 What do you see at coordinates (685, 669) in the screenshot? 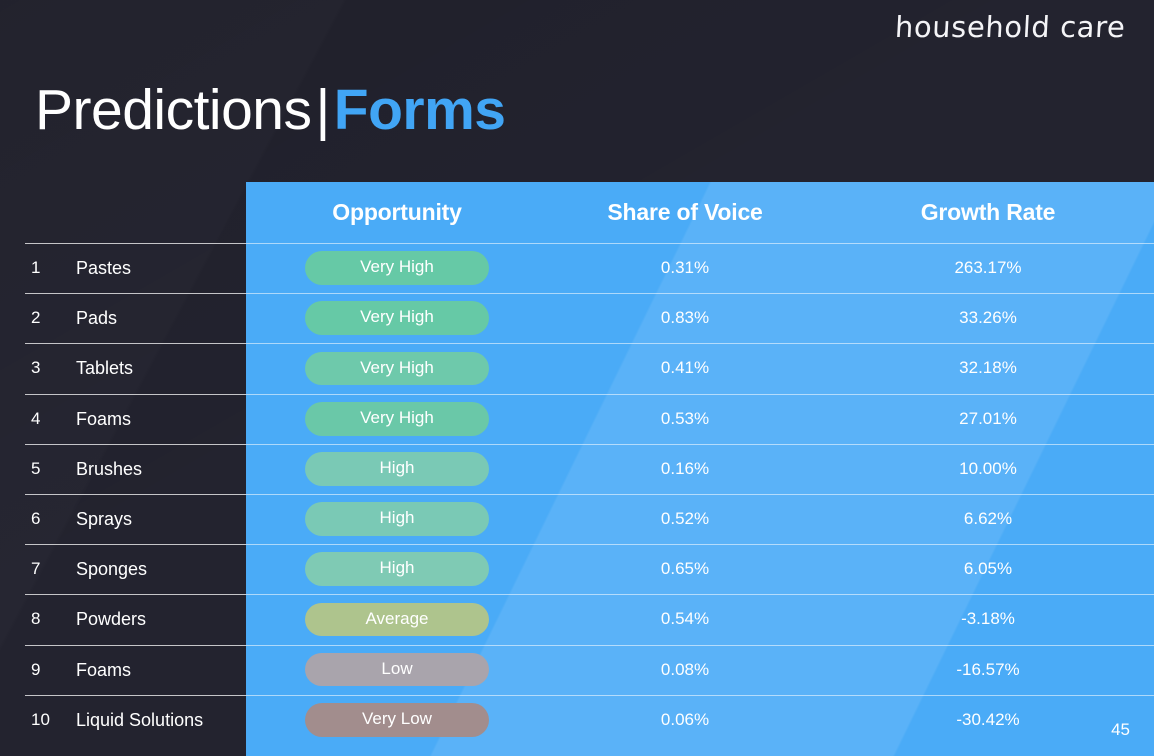
I see `cell-share-of-voice: 0.08%` at bounding box center [685, 669].